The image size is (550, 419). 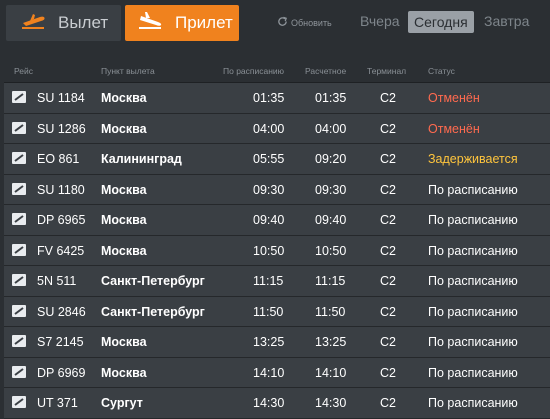 What do you see at coordinates (60, 251) in the screenshot?
I see `flight-number: FV 6425` at bounding box center [60, 251].